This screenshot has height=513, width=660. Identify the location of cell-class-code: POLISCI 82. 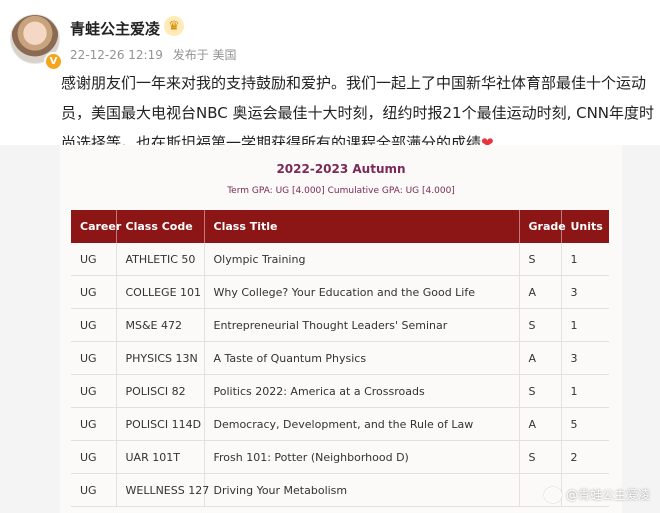
(160, 391).